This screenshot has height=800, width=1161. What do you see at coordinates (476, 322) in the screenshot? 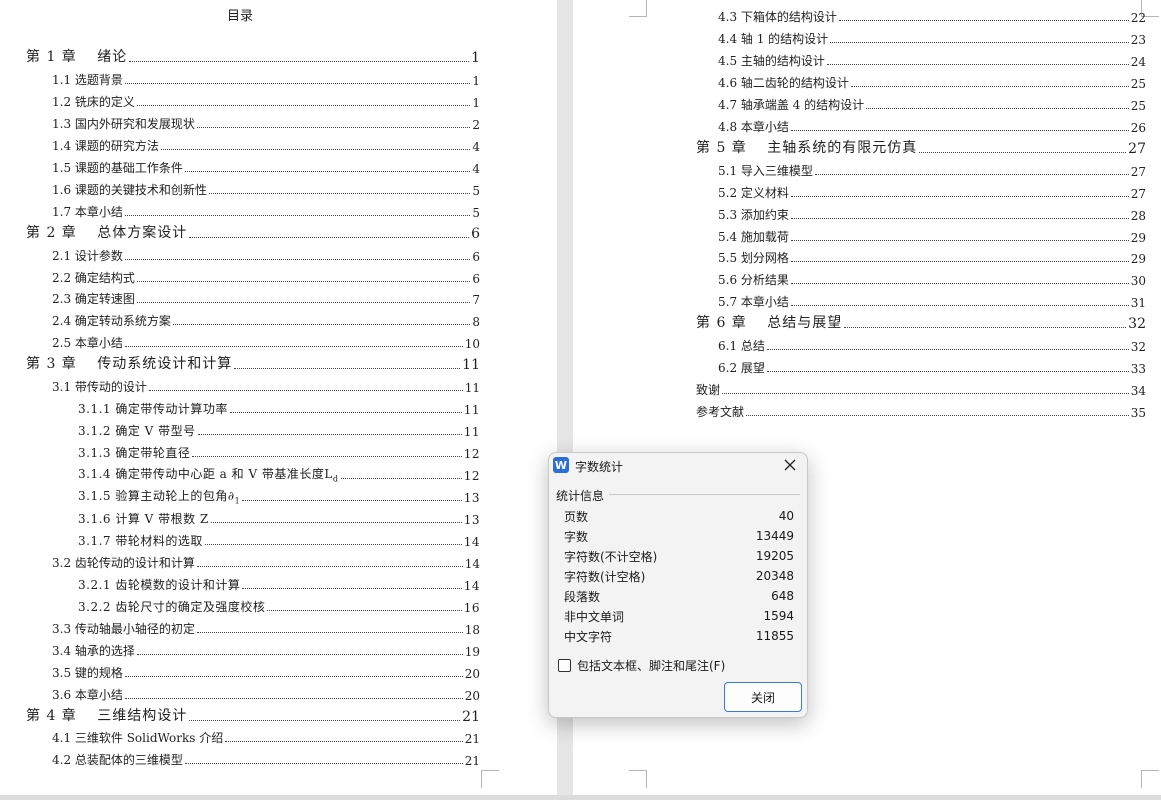
I see `toc-page-number: 8` at bounding box center [476, 322].